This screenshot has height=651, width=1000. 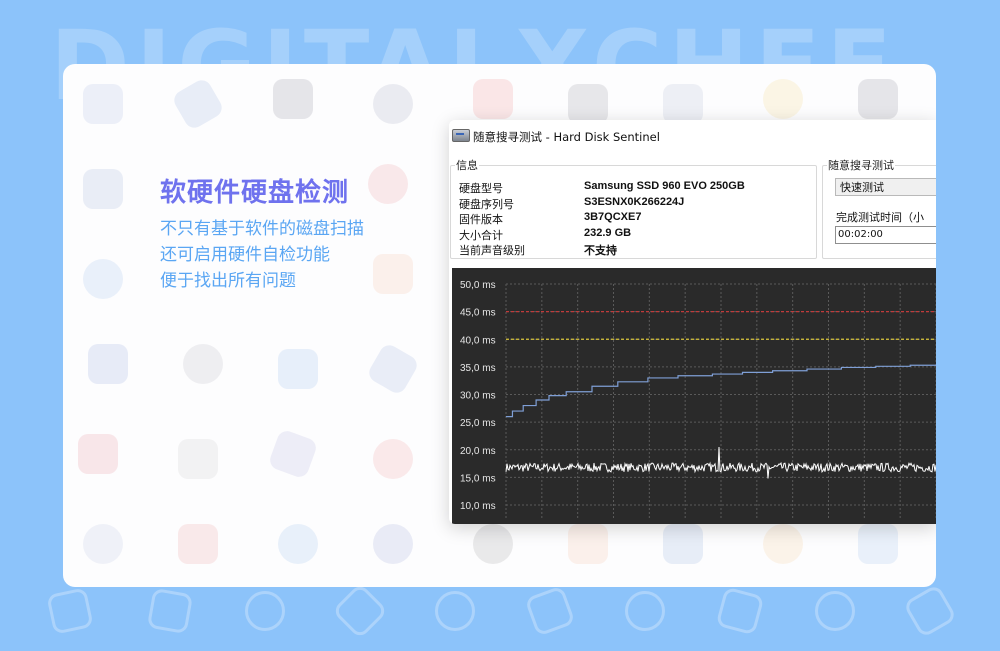 What do you see at coordinates (245, 255) in the screenshot?
I see `promo-line: 还可启用硬件自检功能` at bounding box center [245, 255].